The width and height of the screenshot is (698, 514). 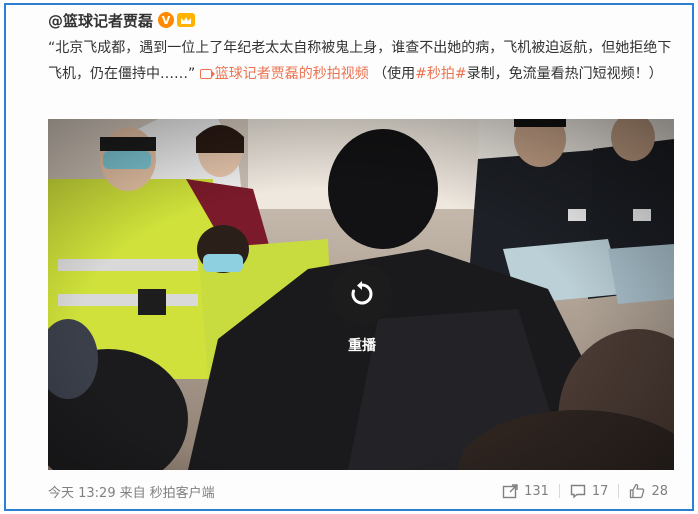 What do you see at coordinates (440, 74) in the screenshot?
I see `hashtag-link: #秒拍#` at bounding box center [440, 74].